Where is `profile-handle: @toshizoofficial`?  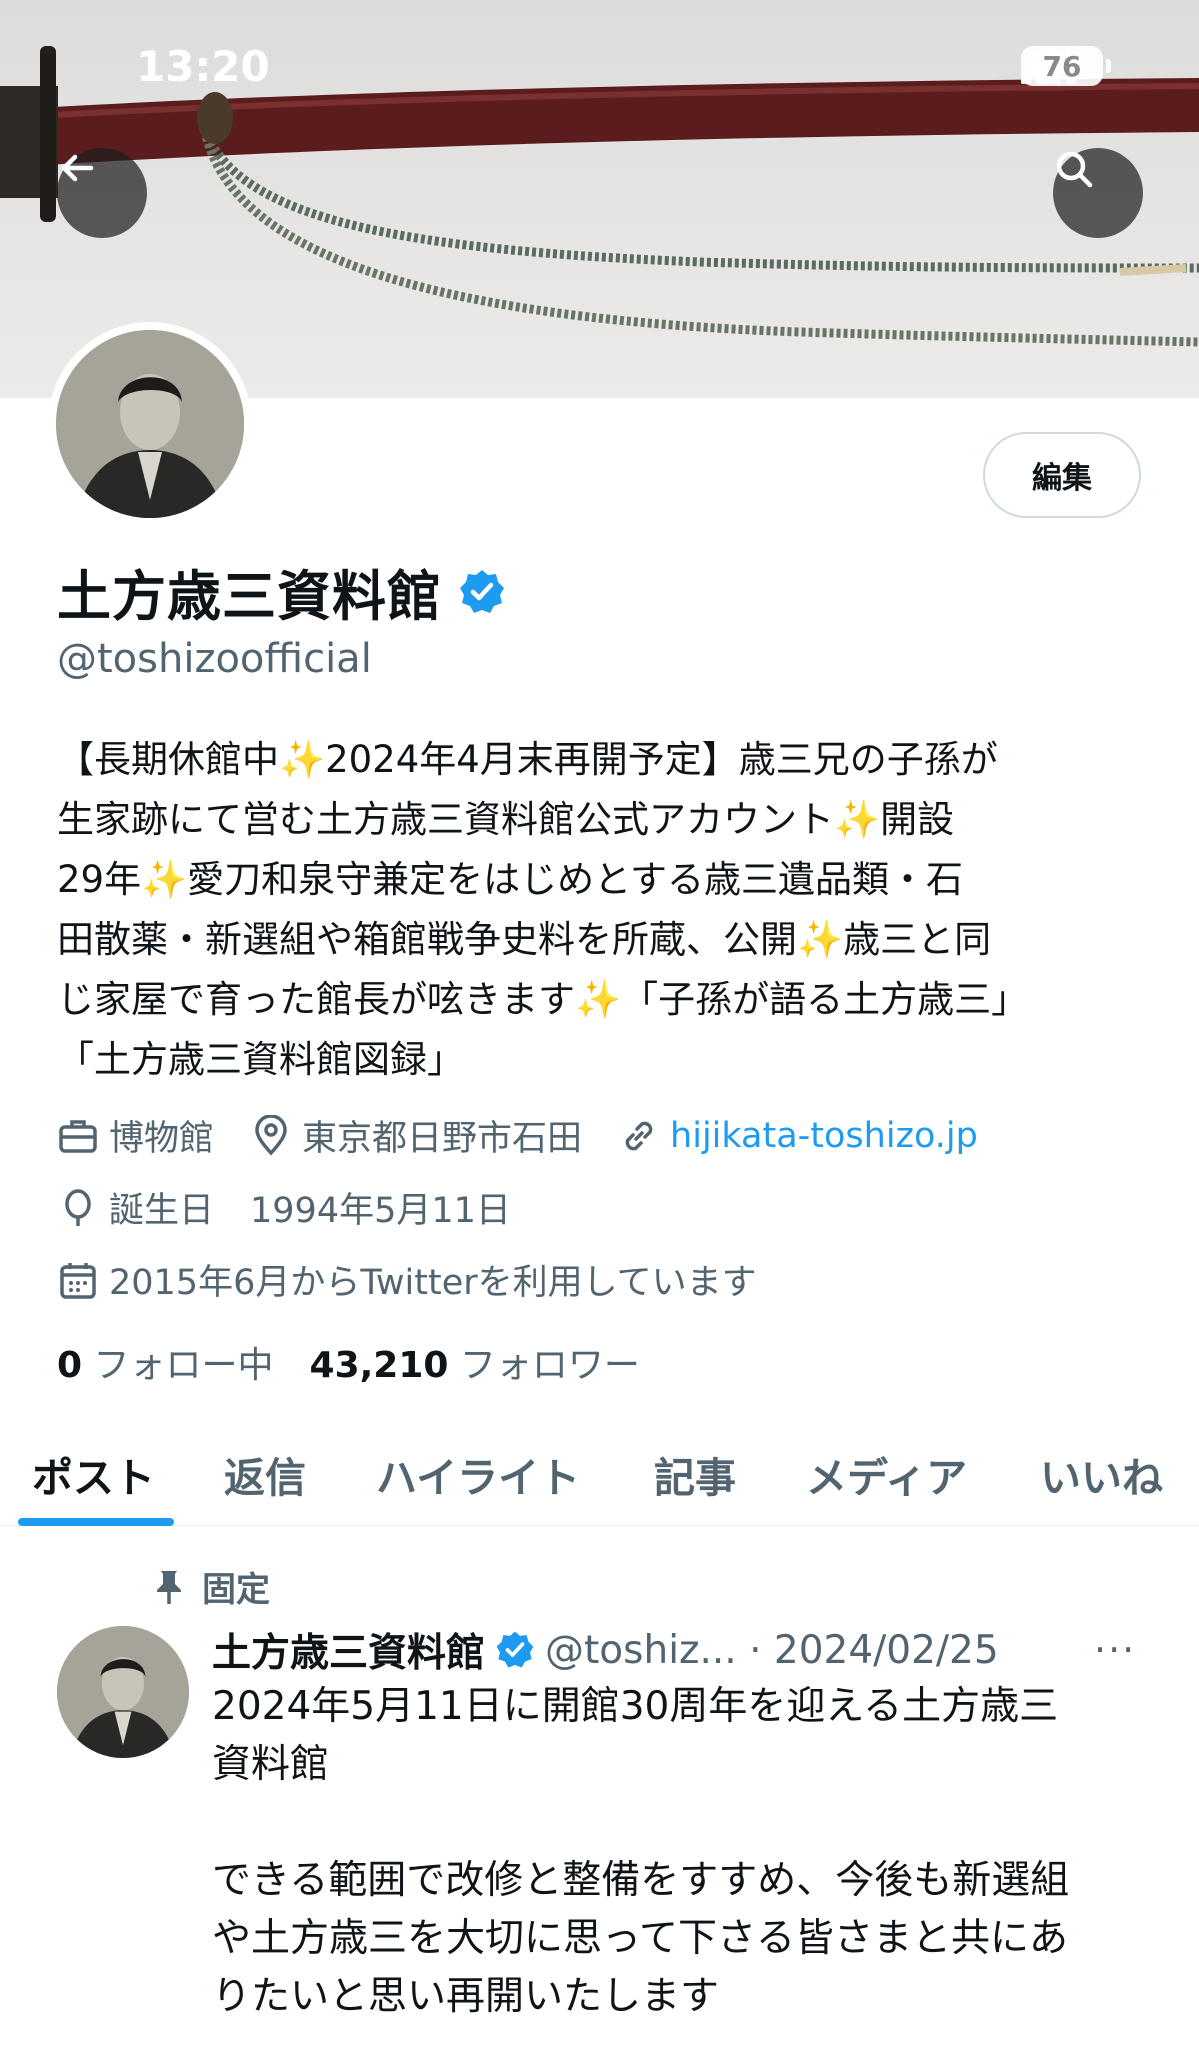 profile-handle: @toshizoofficial is located at coordinates (214, 659).